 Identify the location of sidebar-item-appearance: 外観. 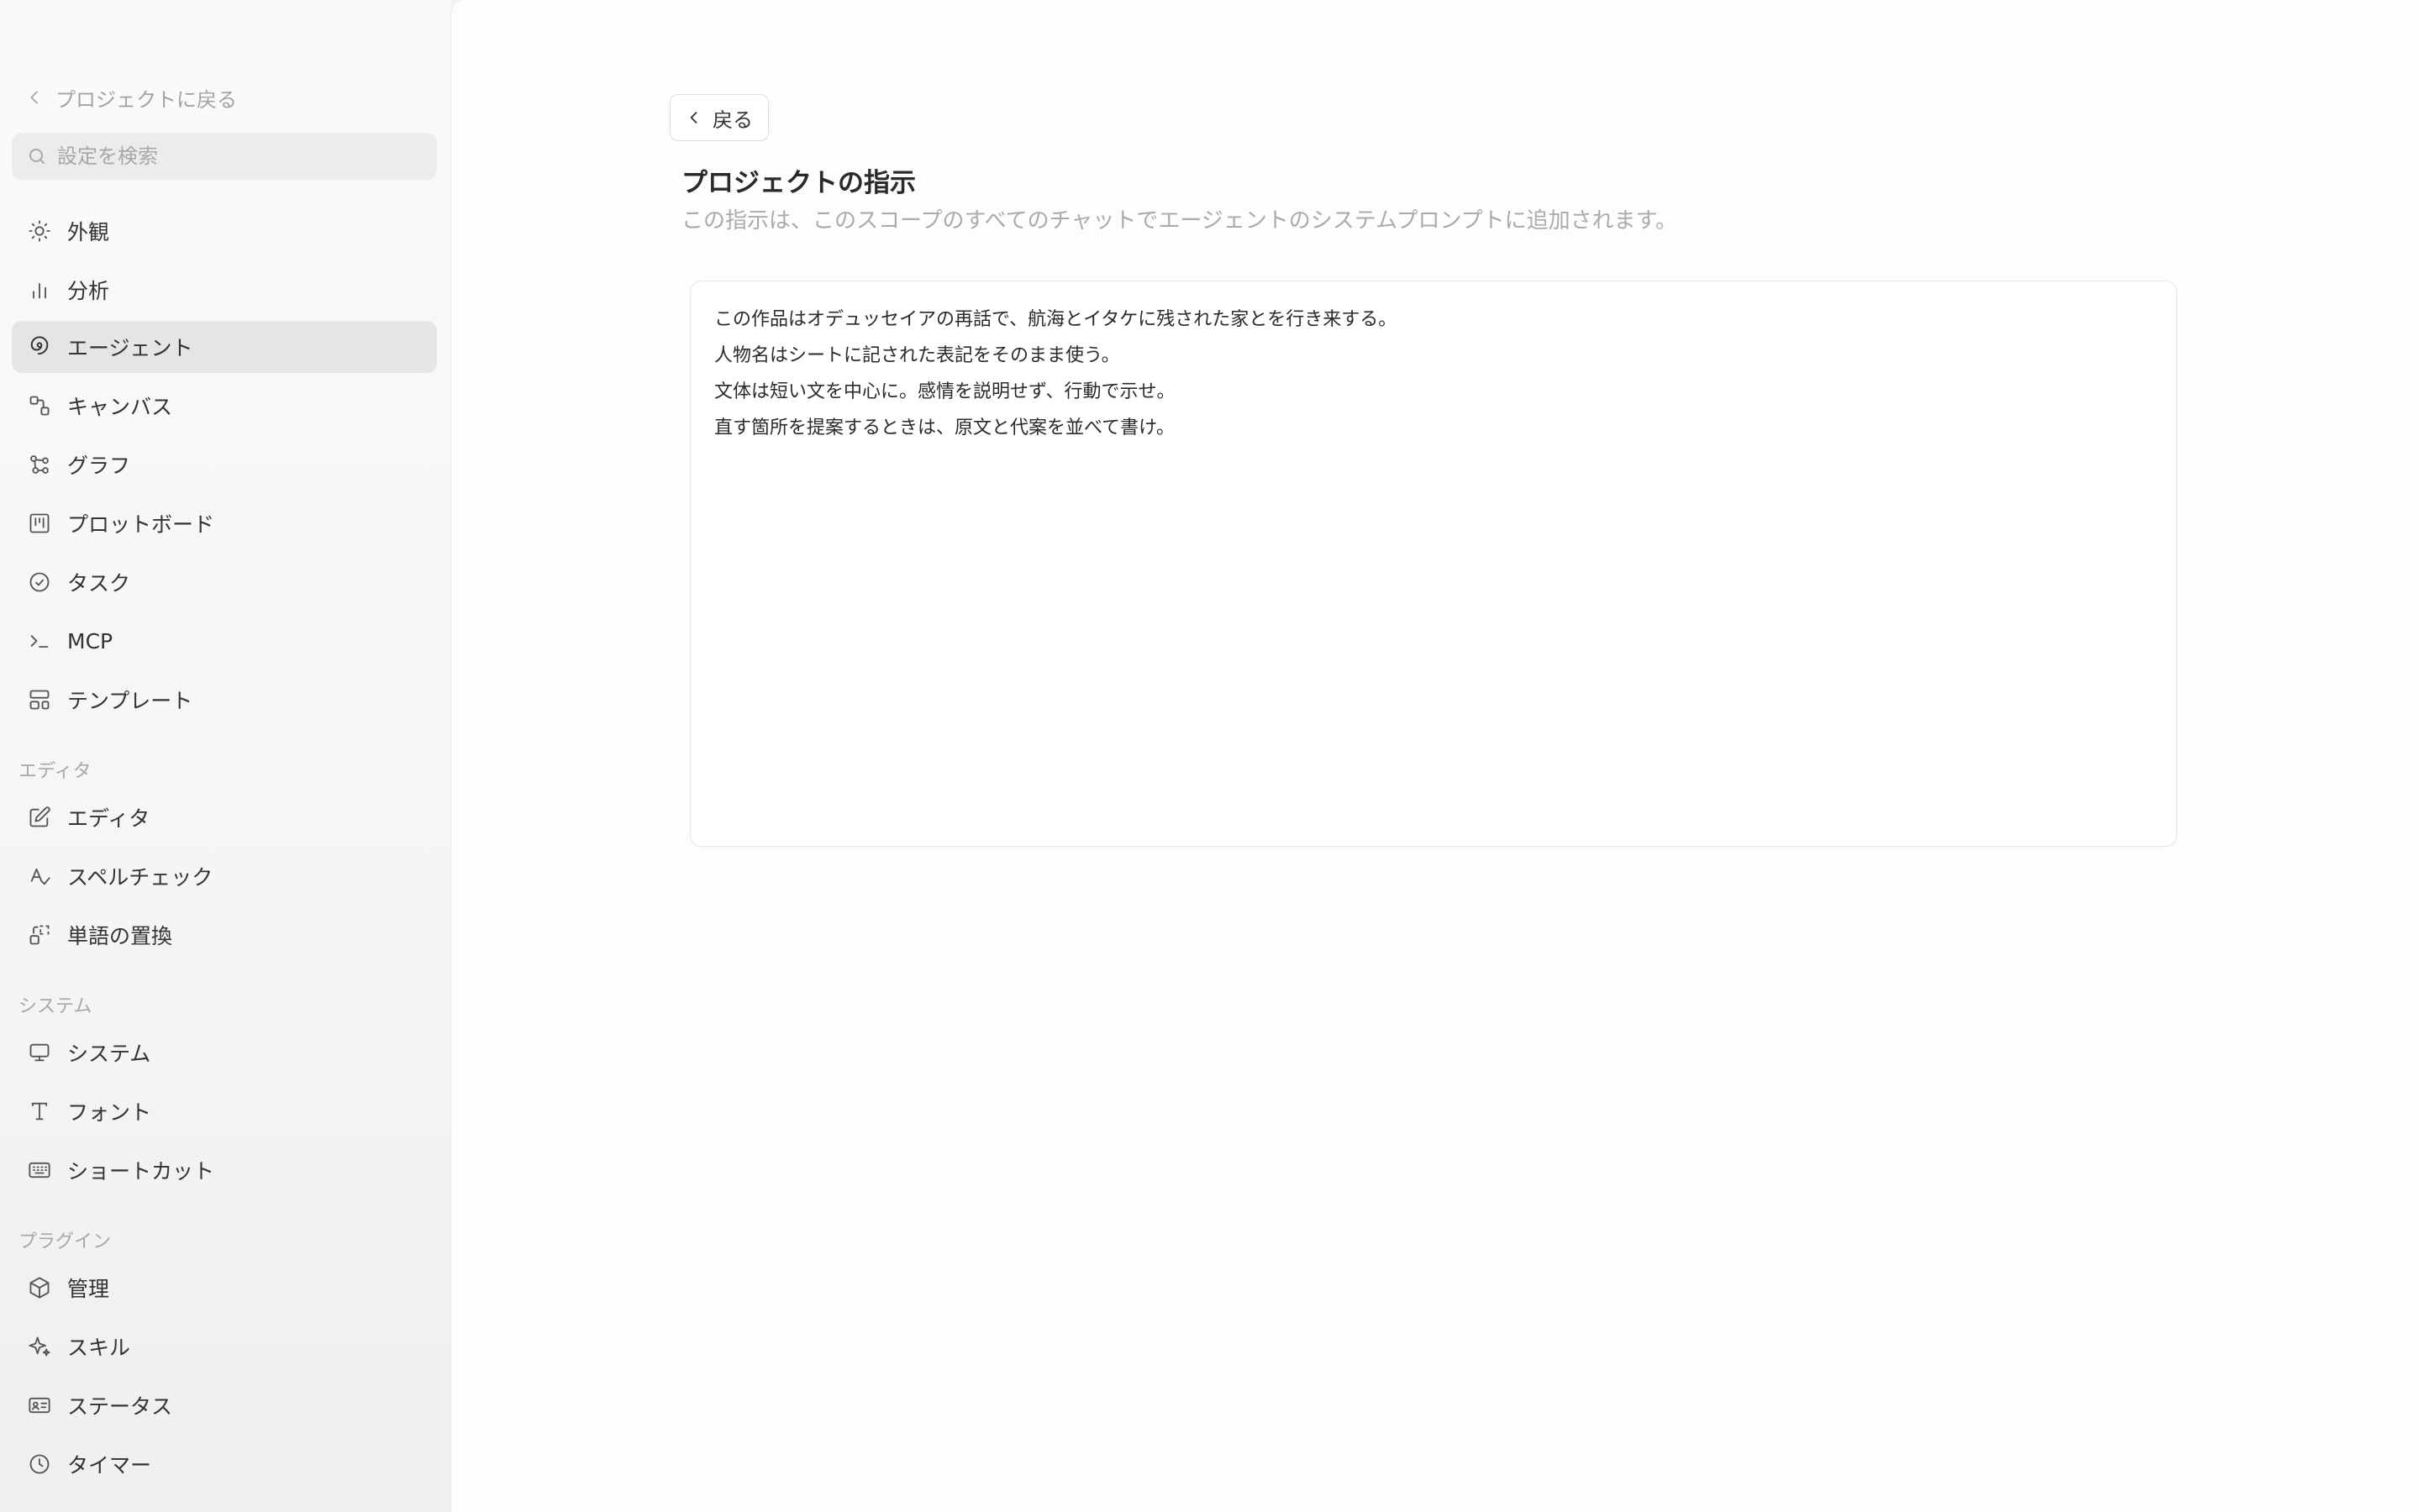
(225, 231).